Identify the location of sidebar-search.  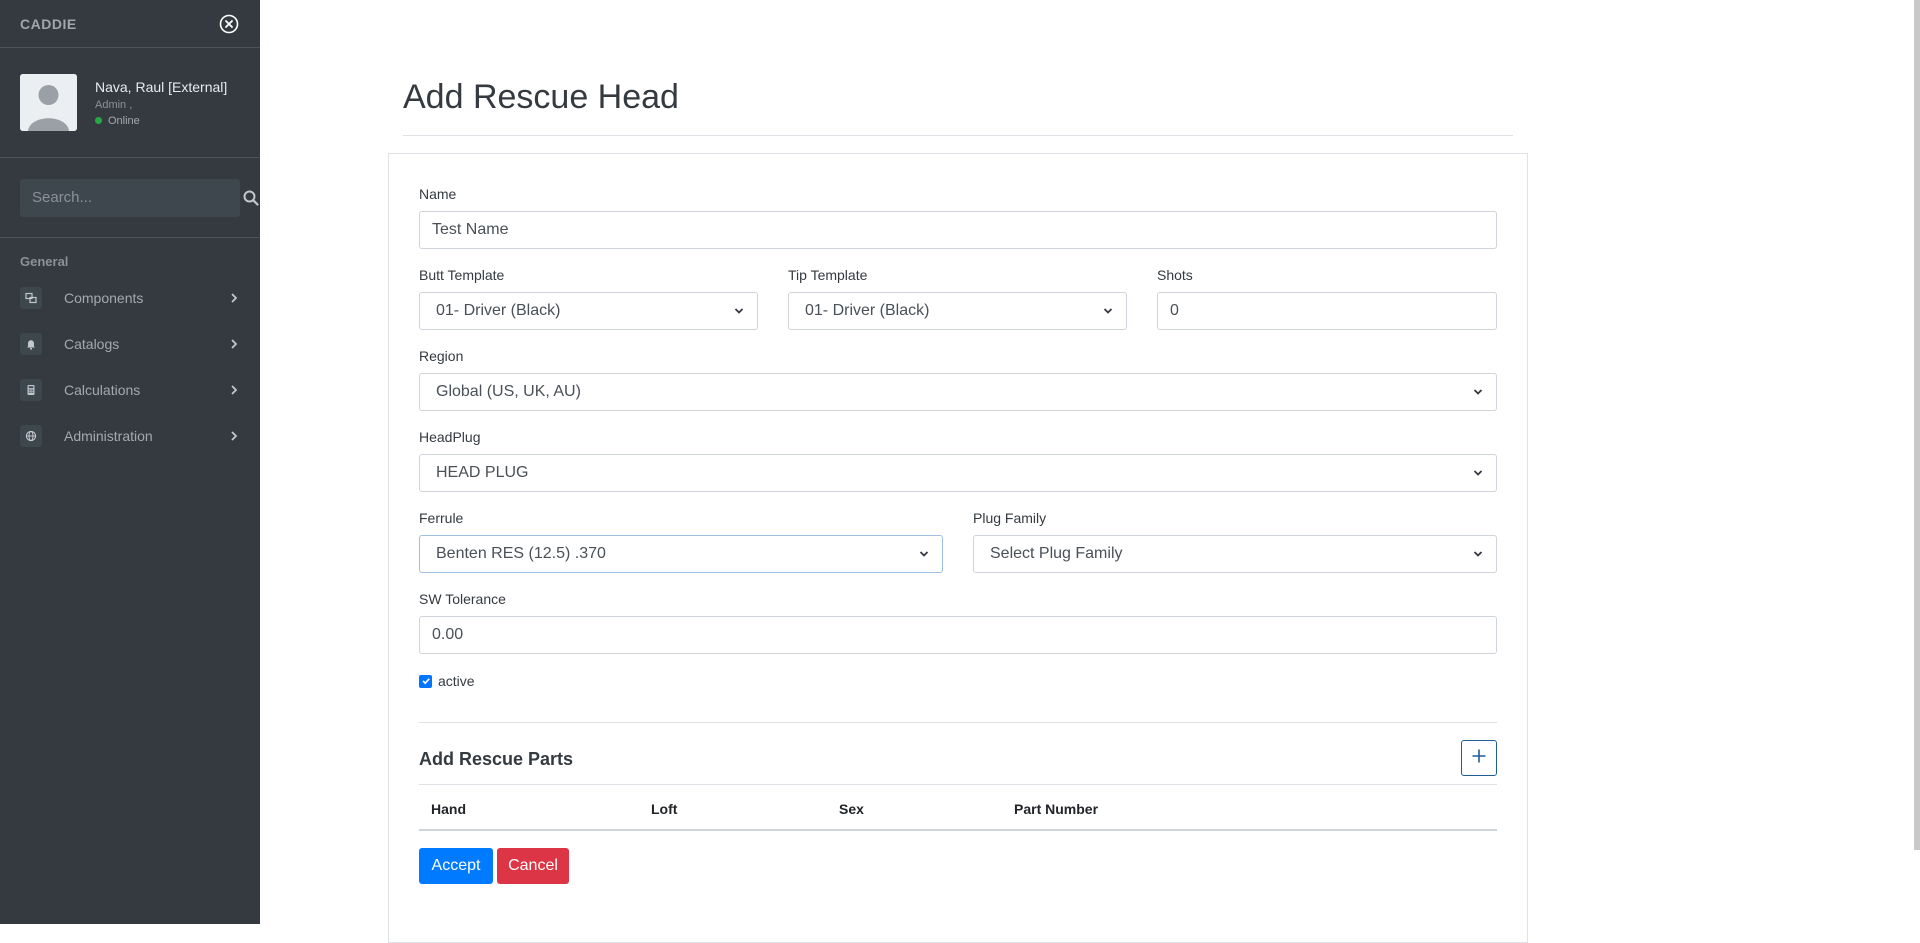
(130, 198).